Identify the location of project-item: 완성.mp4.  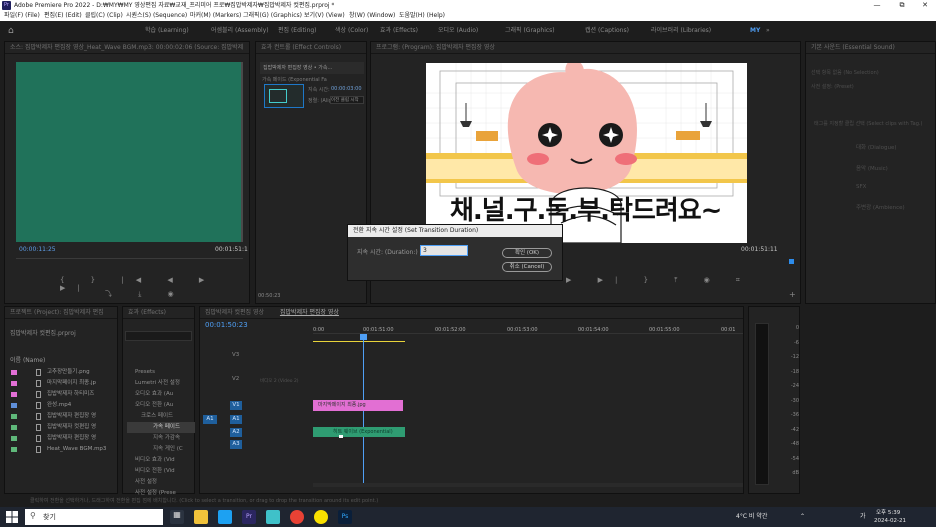
(63, 405).